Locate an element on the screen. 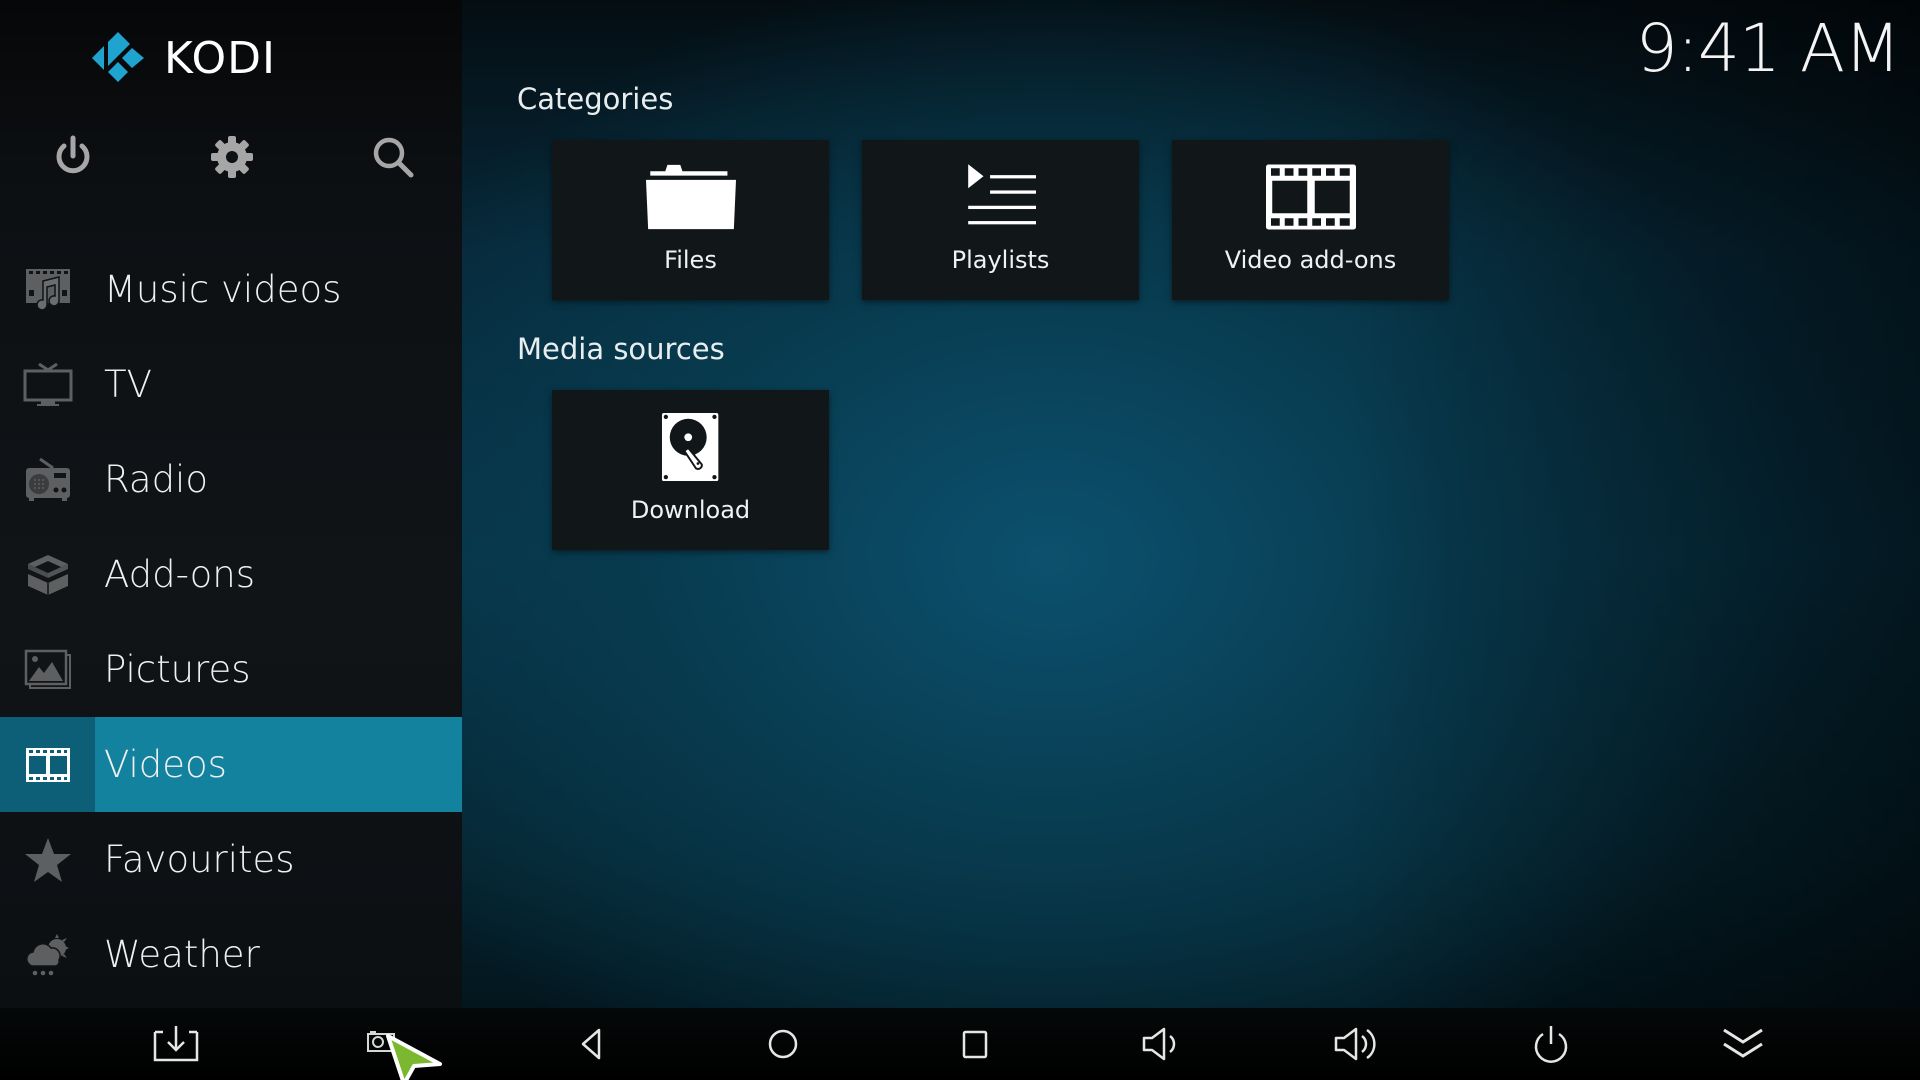  kodi-logo: KODI is located at coordinates (182, 58).